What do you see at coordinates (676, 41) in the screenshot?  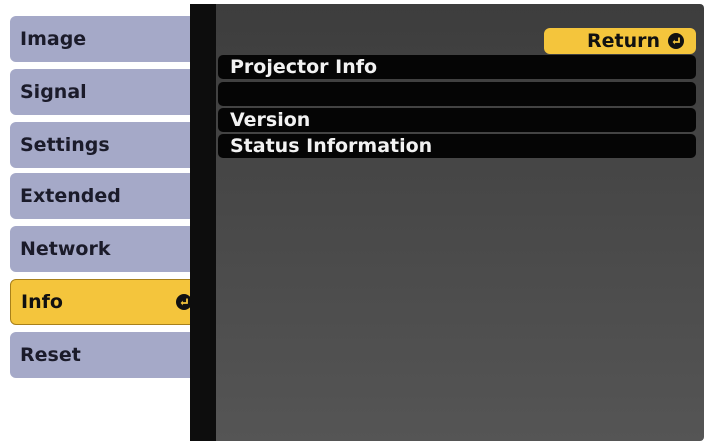 I see `enter-icon` at bounding box center [676, 41].